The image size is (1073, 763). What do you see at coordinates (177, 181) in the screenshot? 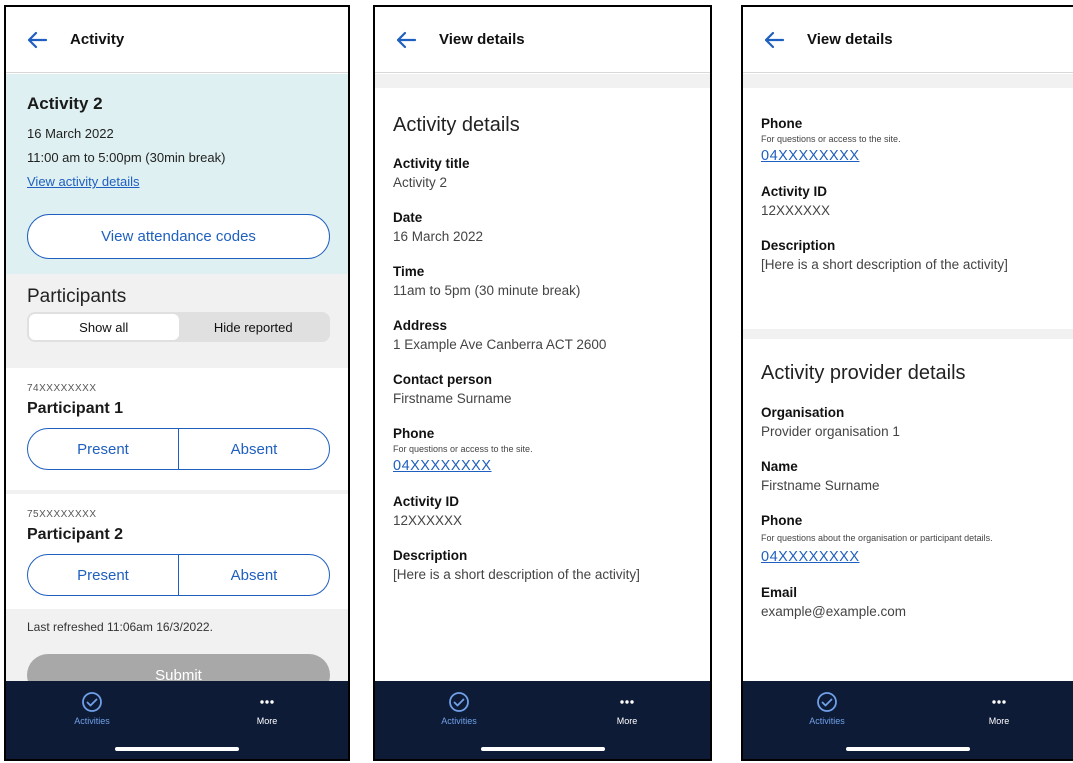
I see `view-activity-details-link: View activity details` at bounding box center [177, 181].